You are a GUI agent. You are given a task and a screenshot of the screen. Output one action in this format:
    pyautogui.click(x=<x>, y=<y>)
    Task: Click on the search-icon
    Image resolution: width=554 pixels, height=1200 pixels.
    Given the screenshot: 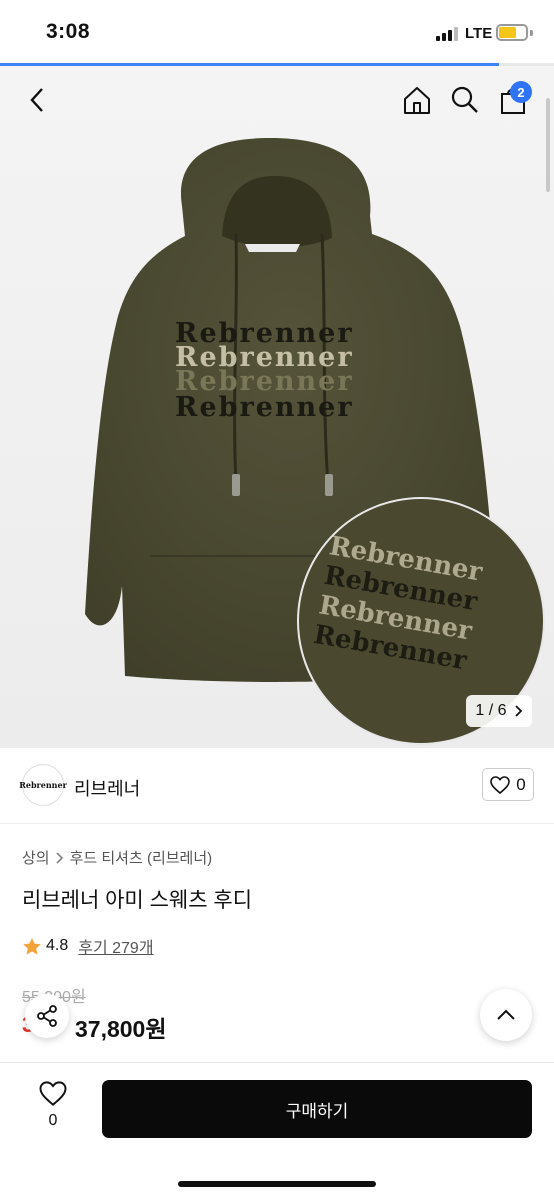 What is the action you would take?
    pyautogui.click(x=464, y=99)
    